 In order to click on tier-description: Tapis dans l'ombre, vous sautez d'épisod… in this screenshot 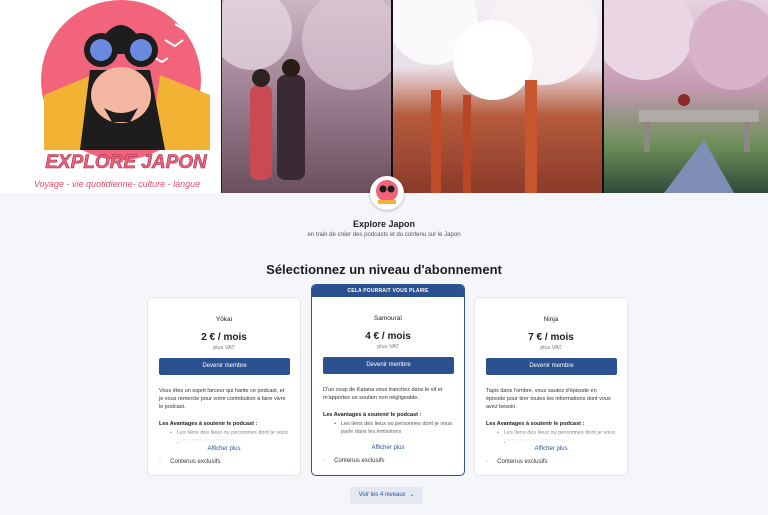, I will do `click(548, 399)`.